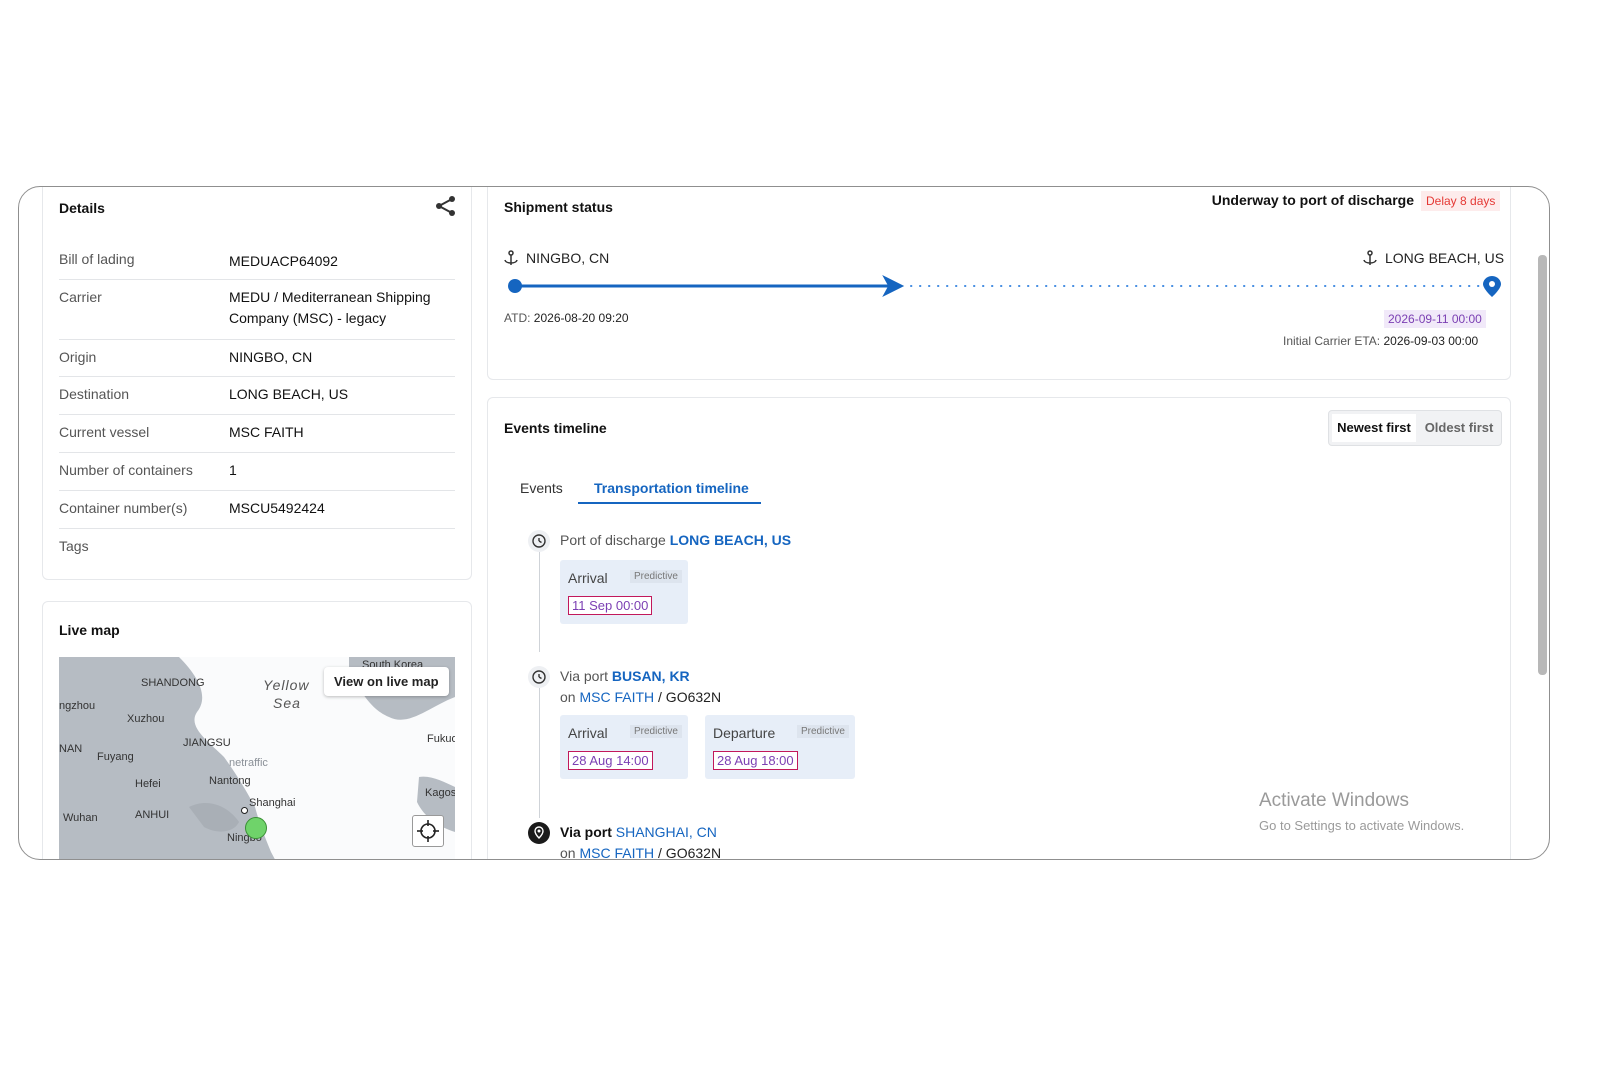 The image size is (1600, 1067). I want to click on map-label-sea: Sea, so click(287, 703).